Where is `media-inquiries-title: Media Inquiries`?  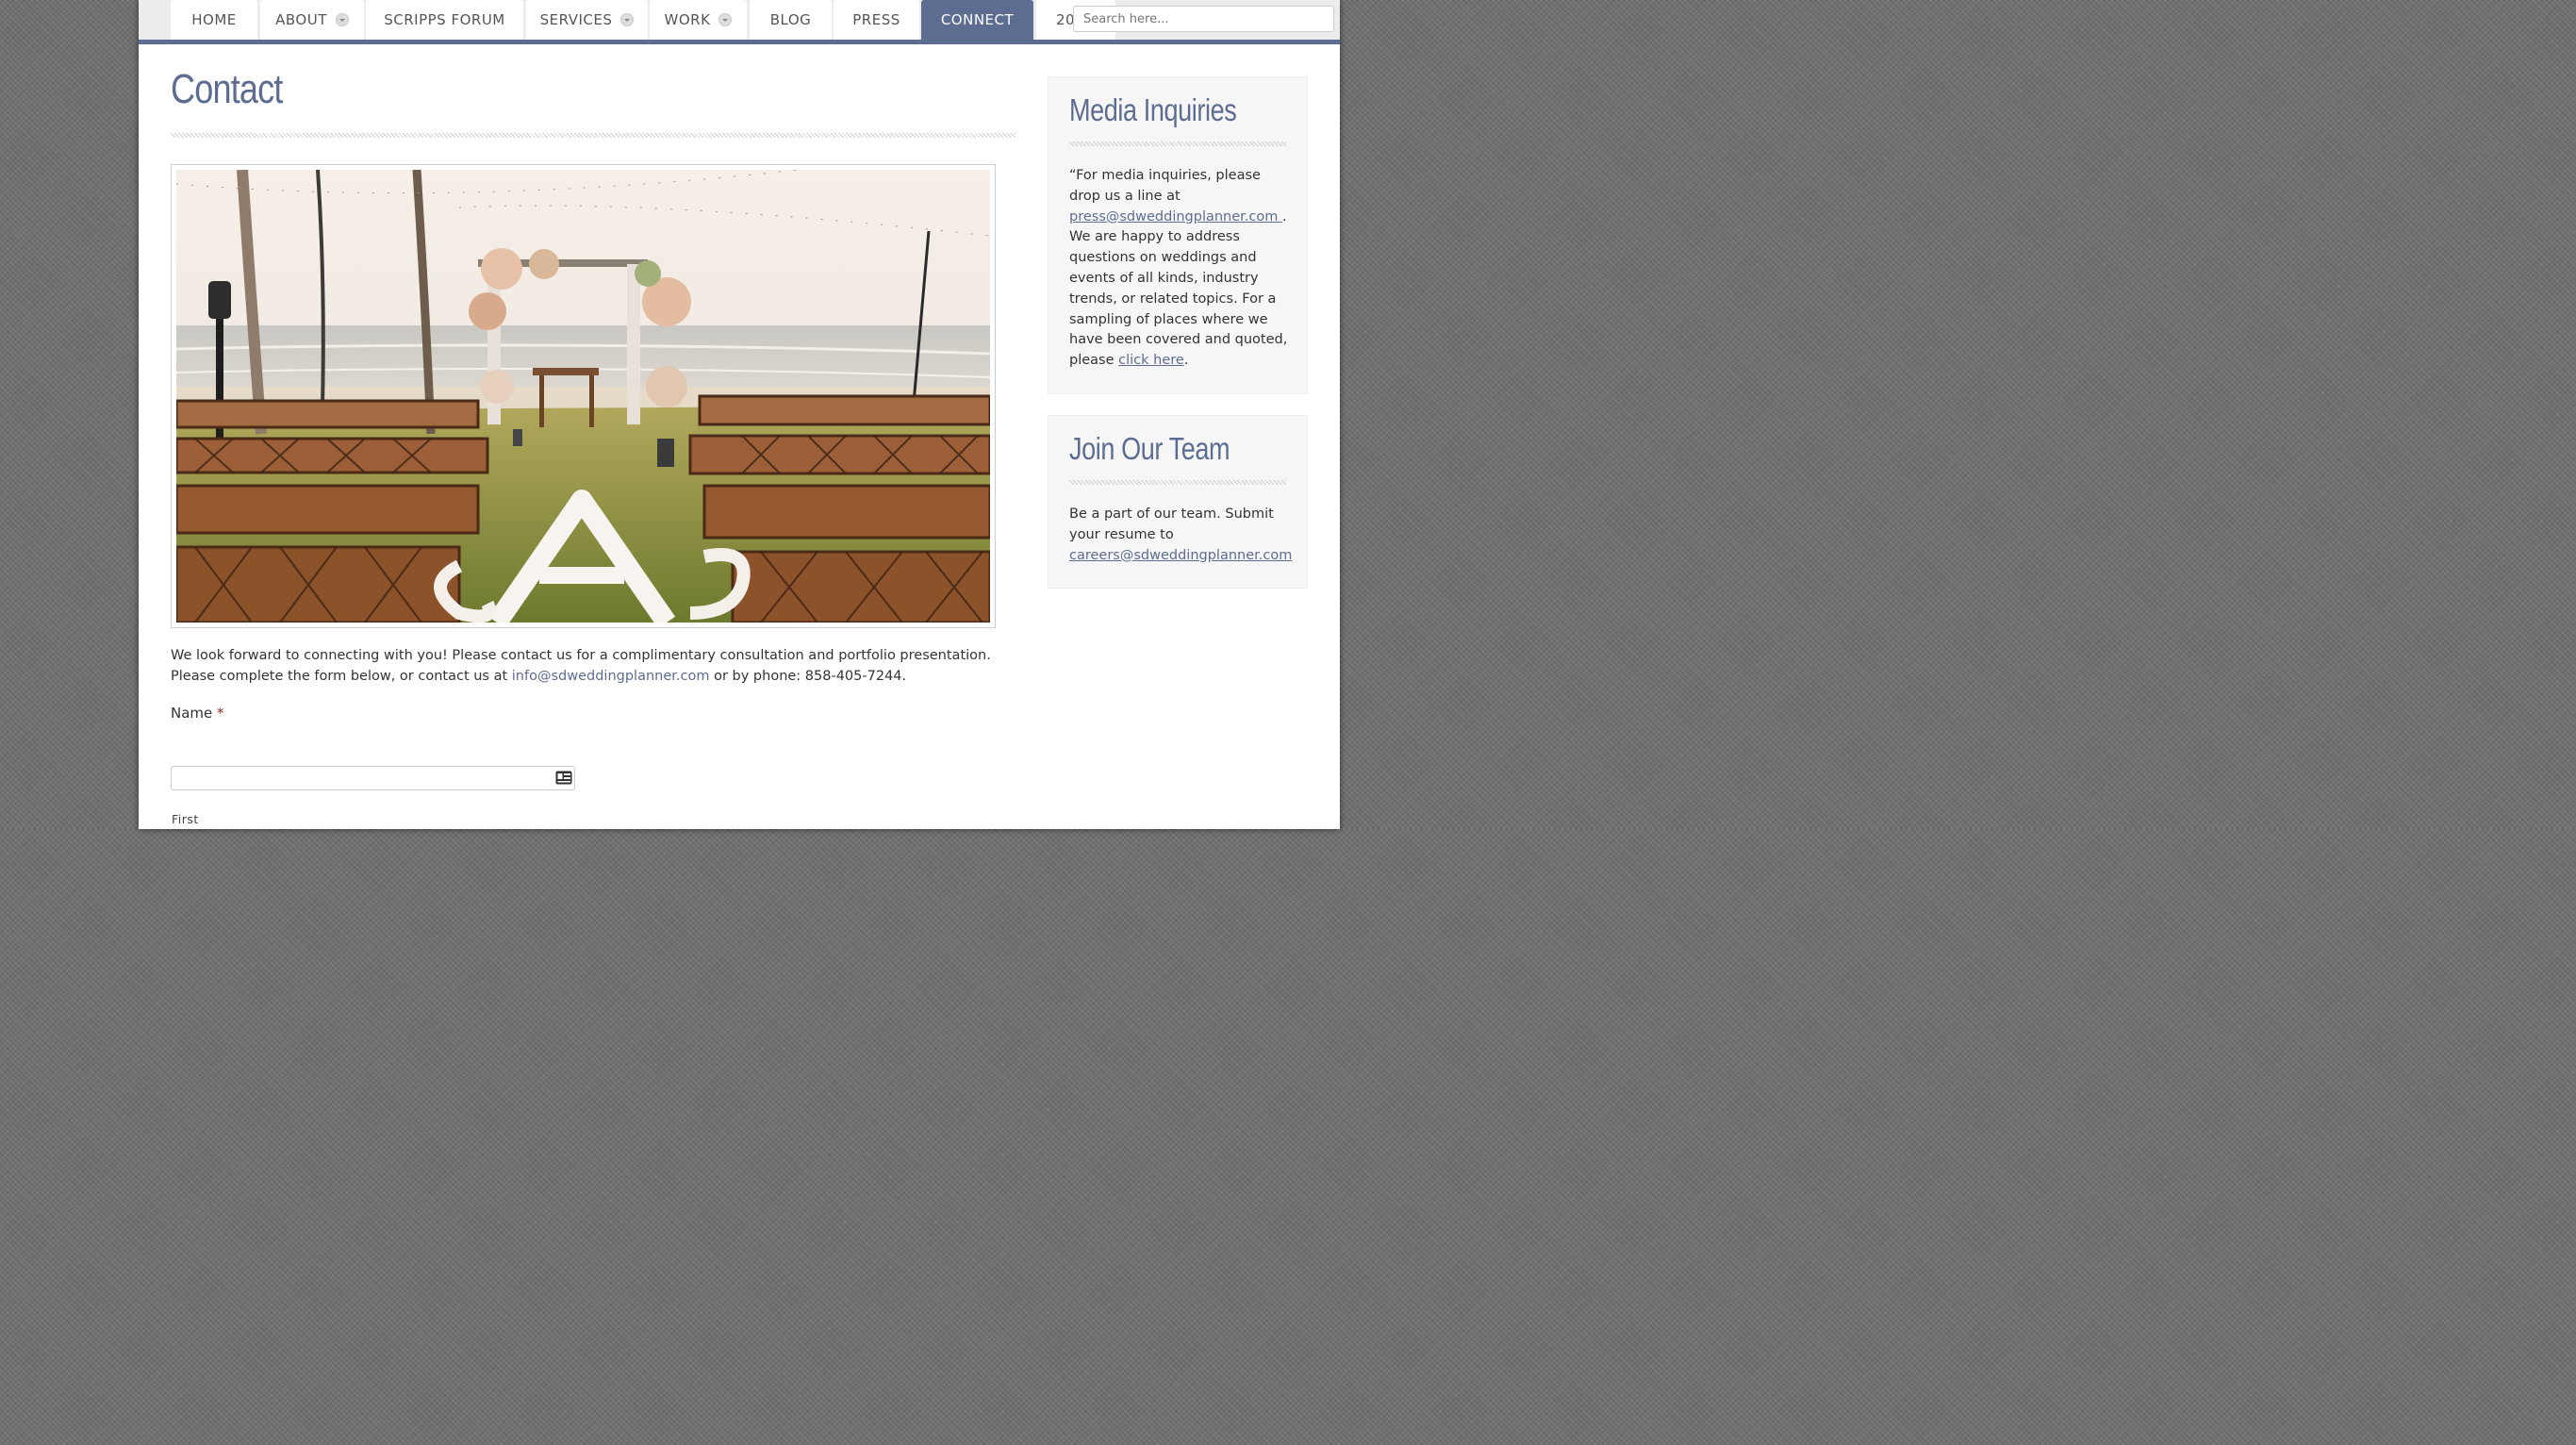
media-inquiries-title: Media Inquiries is located at coordinates (1153, 109).